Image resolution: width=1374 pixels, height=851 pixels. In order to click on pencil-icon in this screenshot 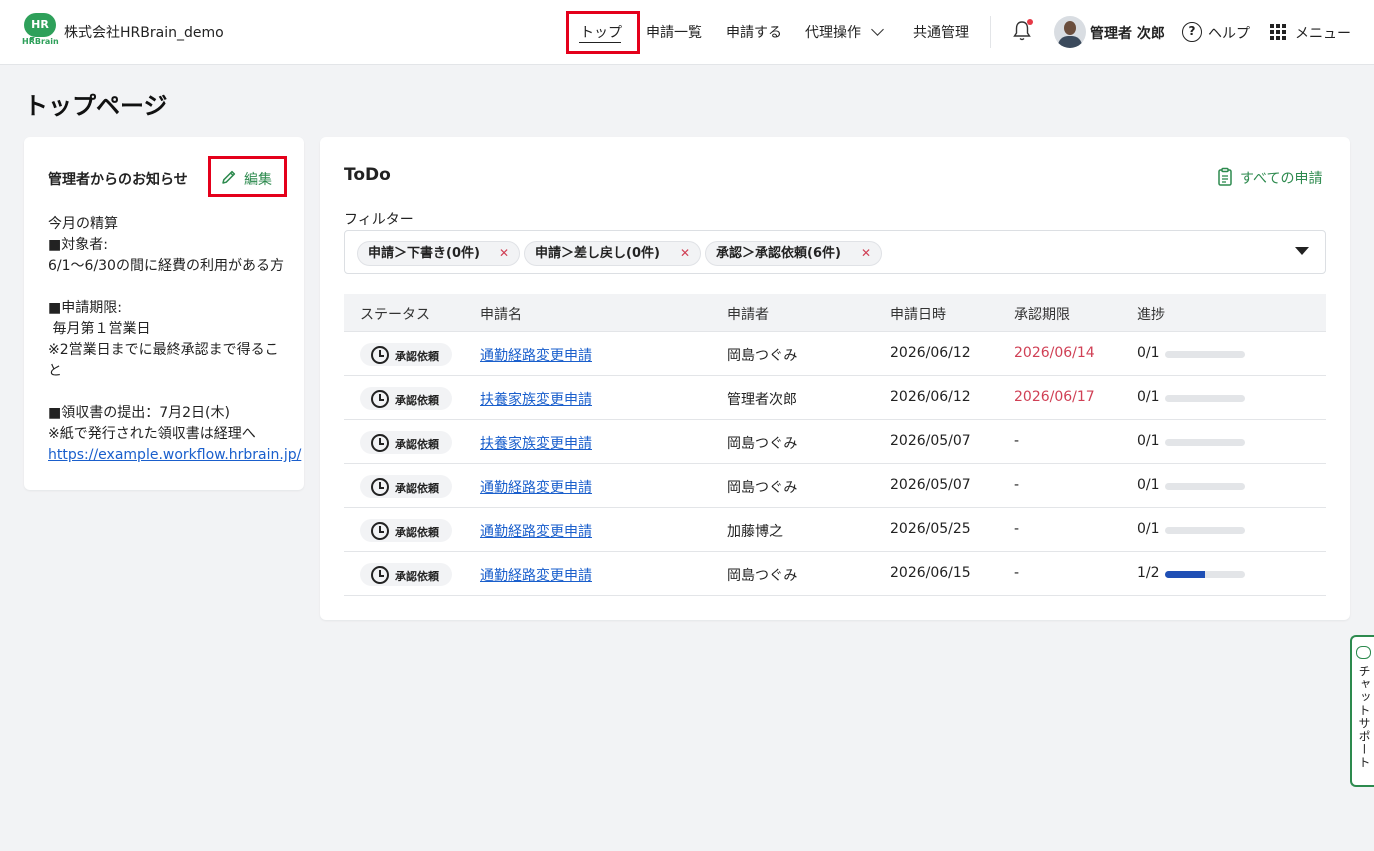, I will do `click(229, 177)`.